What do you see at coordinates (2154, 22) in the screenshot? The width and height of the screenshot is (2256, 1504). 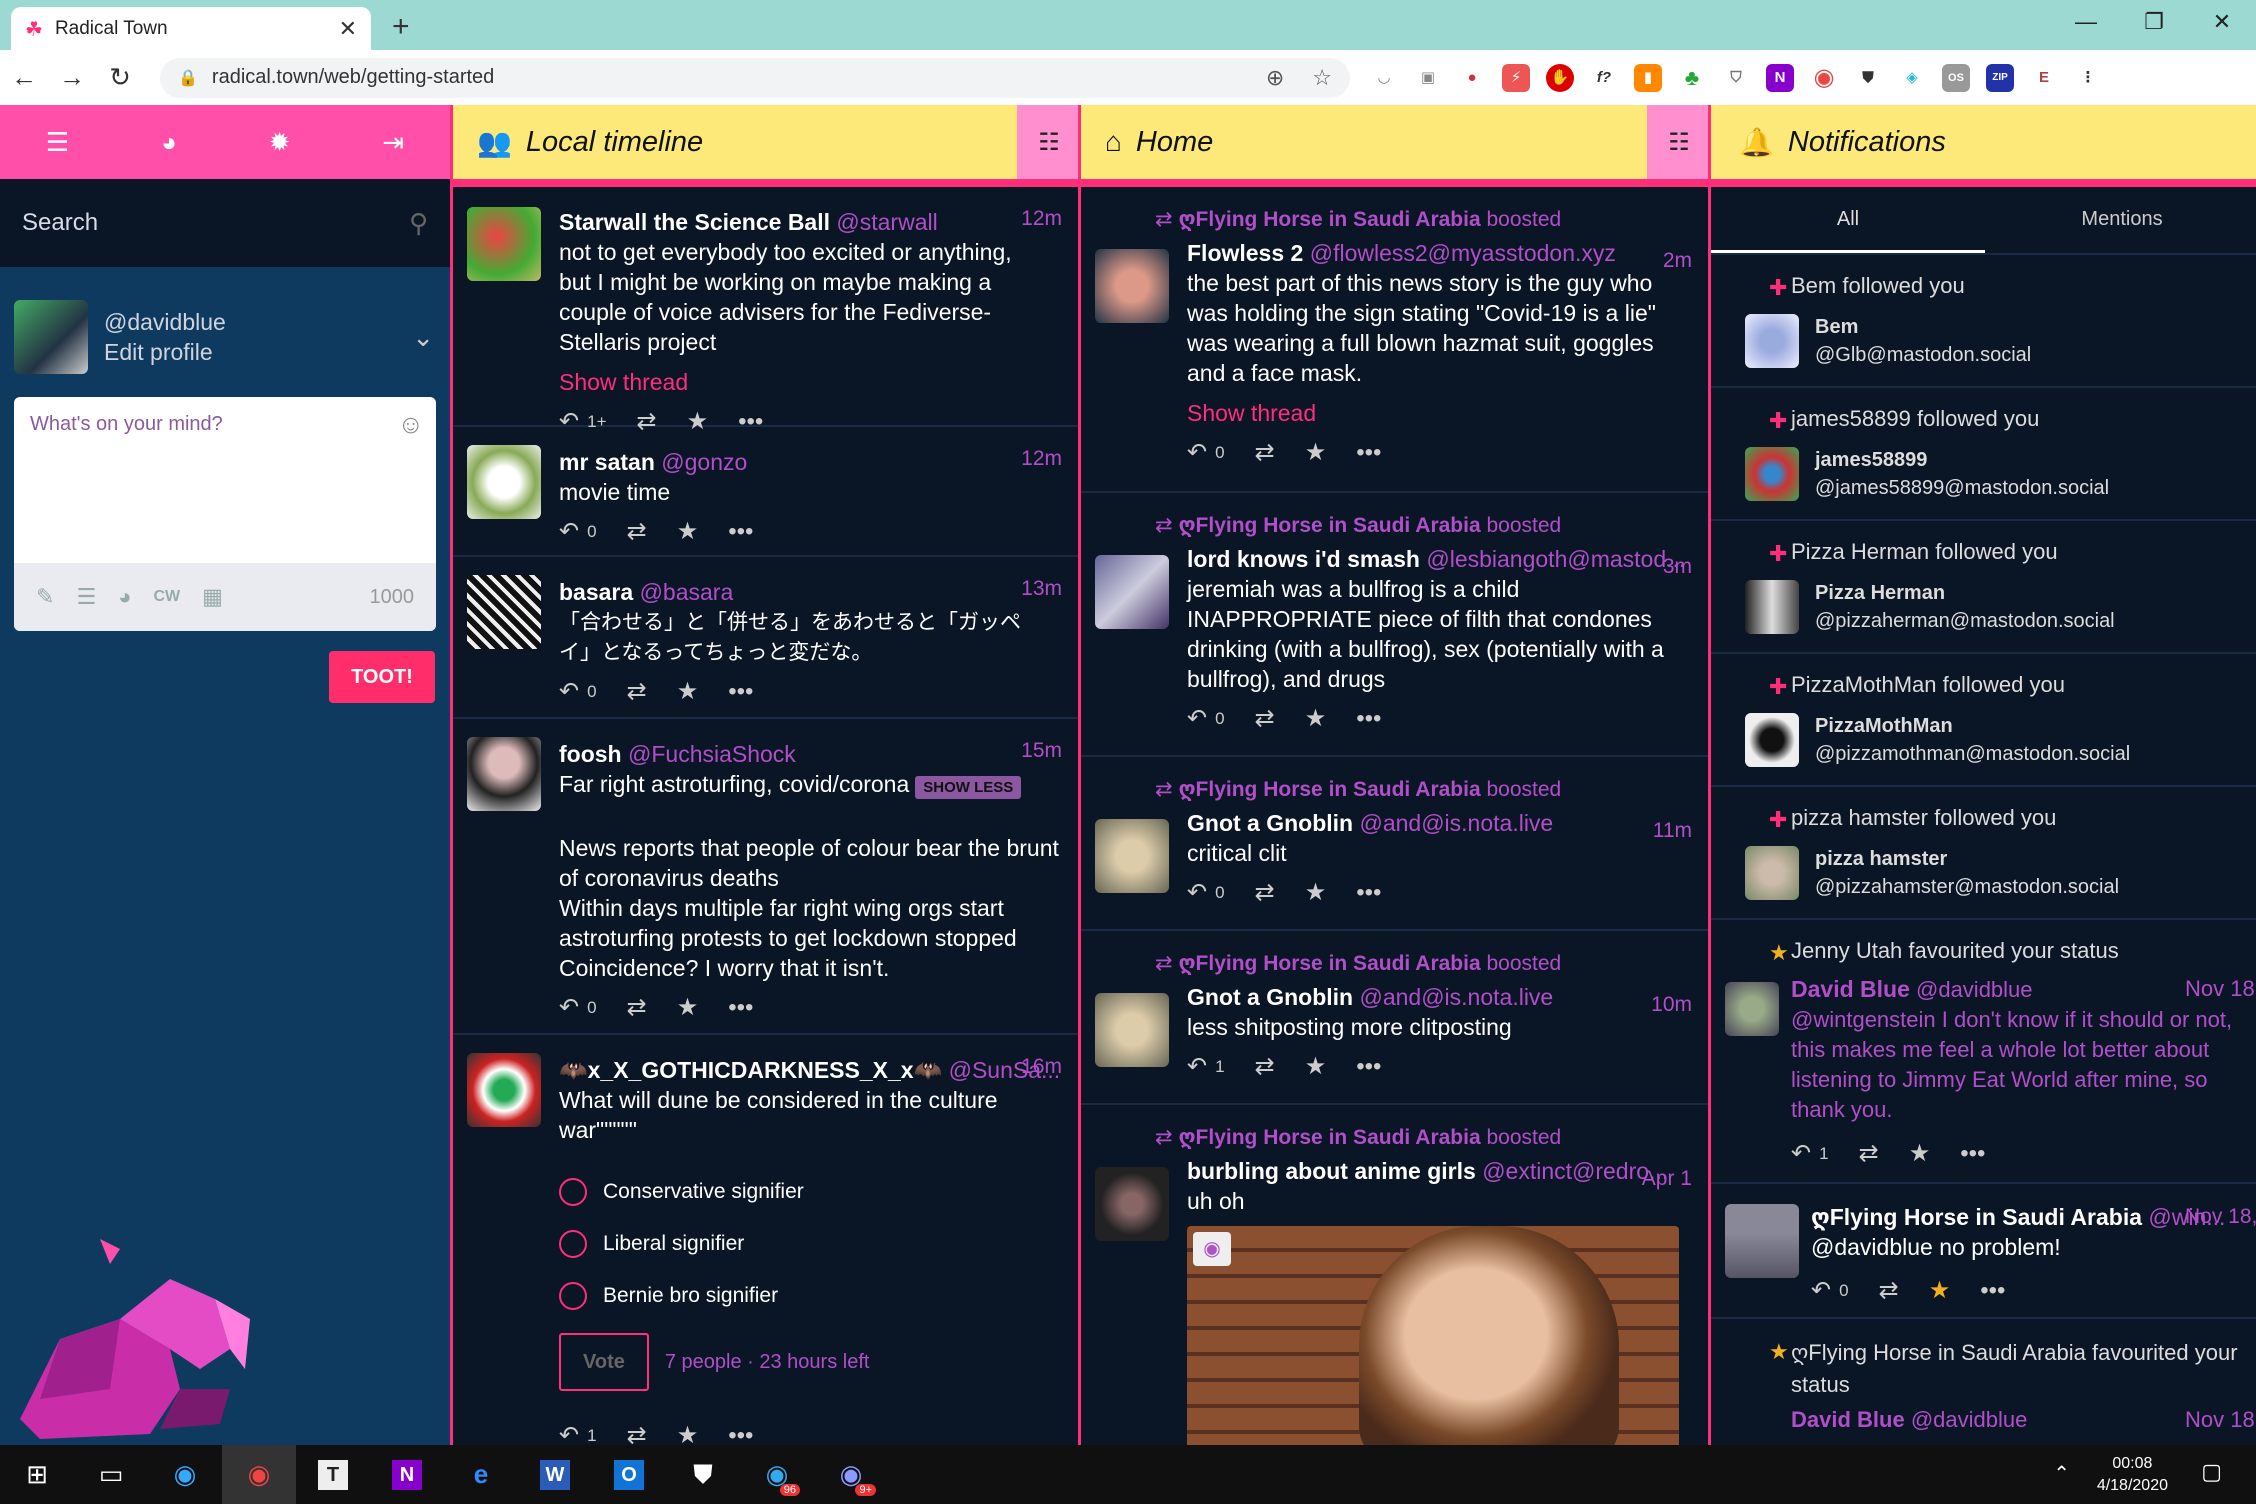 I see `maximize-icon: ❐` at bounding box center [2154, 22].